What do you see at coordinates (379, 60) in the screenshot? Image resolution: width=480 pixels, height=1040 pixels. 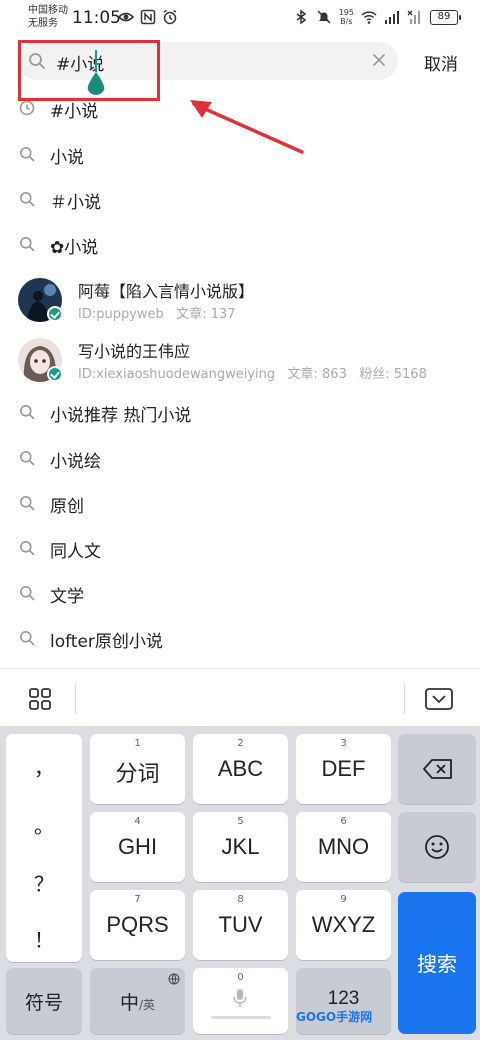 I see `clear-icon` at bounding box center [379, 60].